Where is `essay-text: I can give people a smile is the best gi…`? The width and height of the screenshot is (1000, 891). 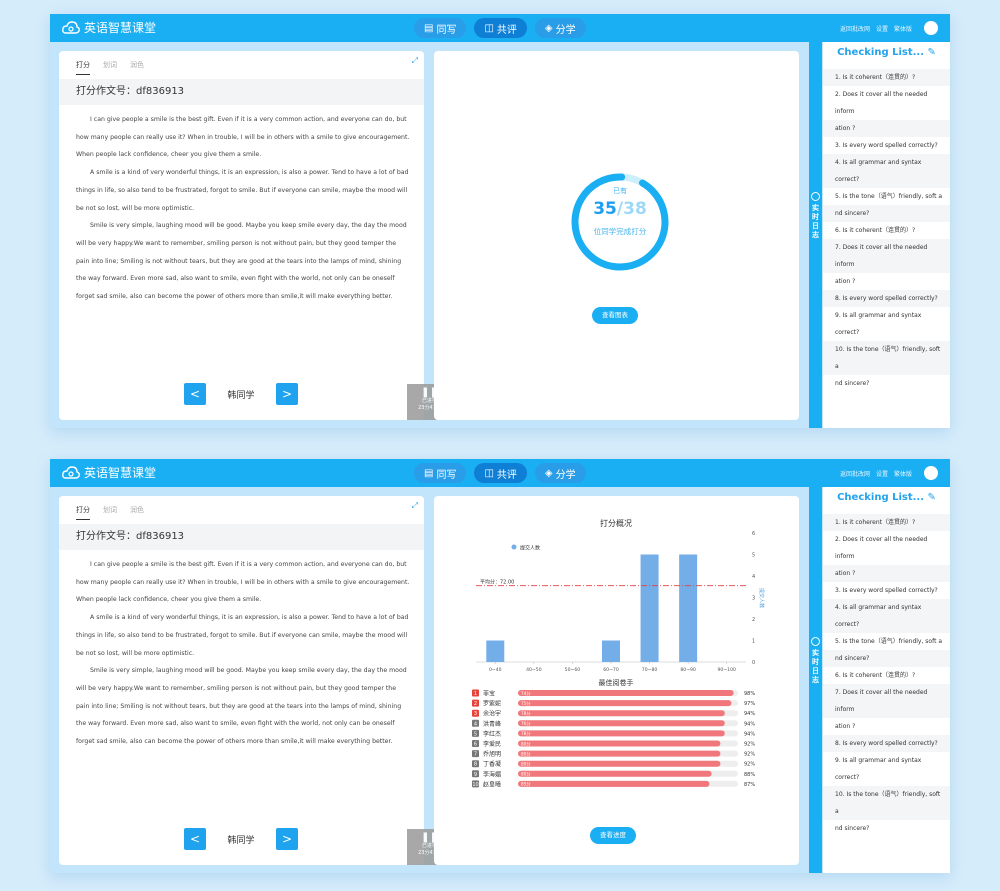
essay-text: I can give people a smile is the best gi… is located at coordinates (243, 208).